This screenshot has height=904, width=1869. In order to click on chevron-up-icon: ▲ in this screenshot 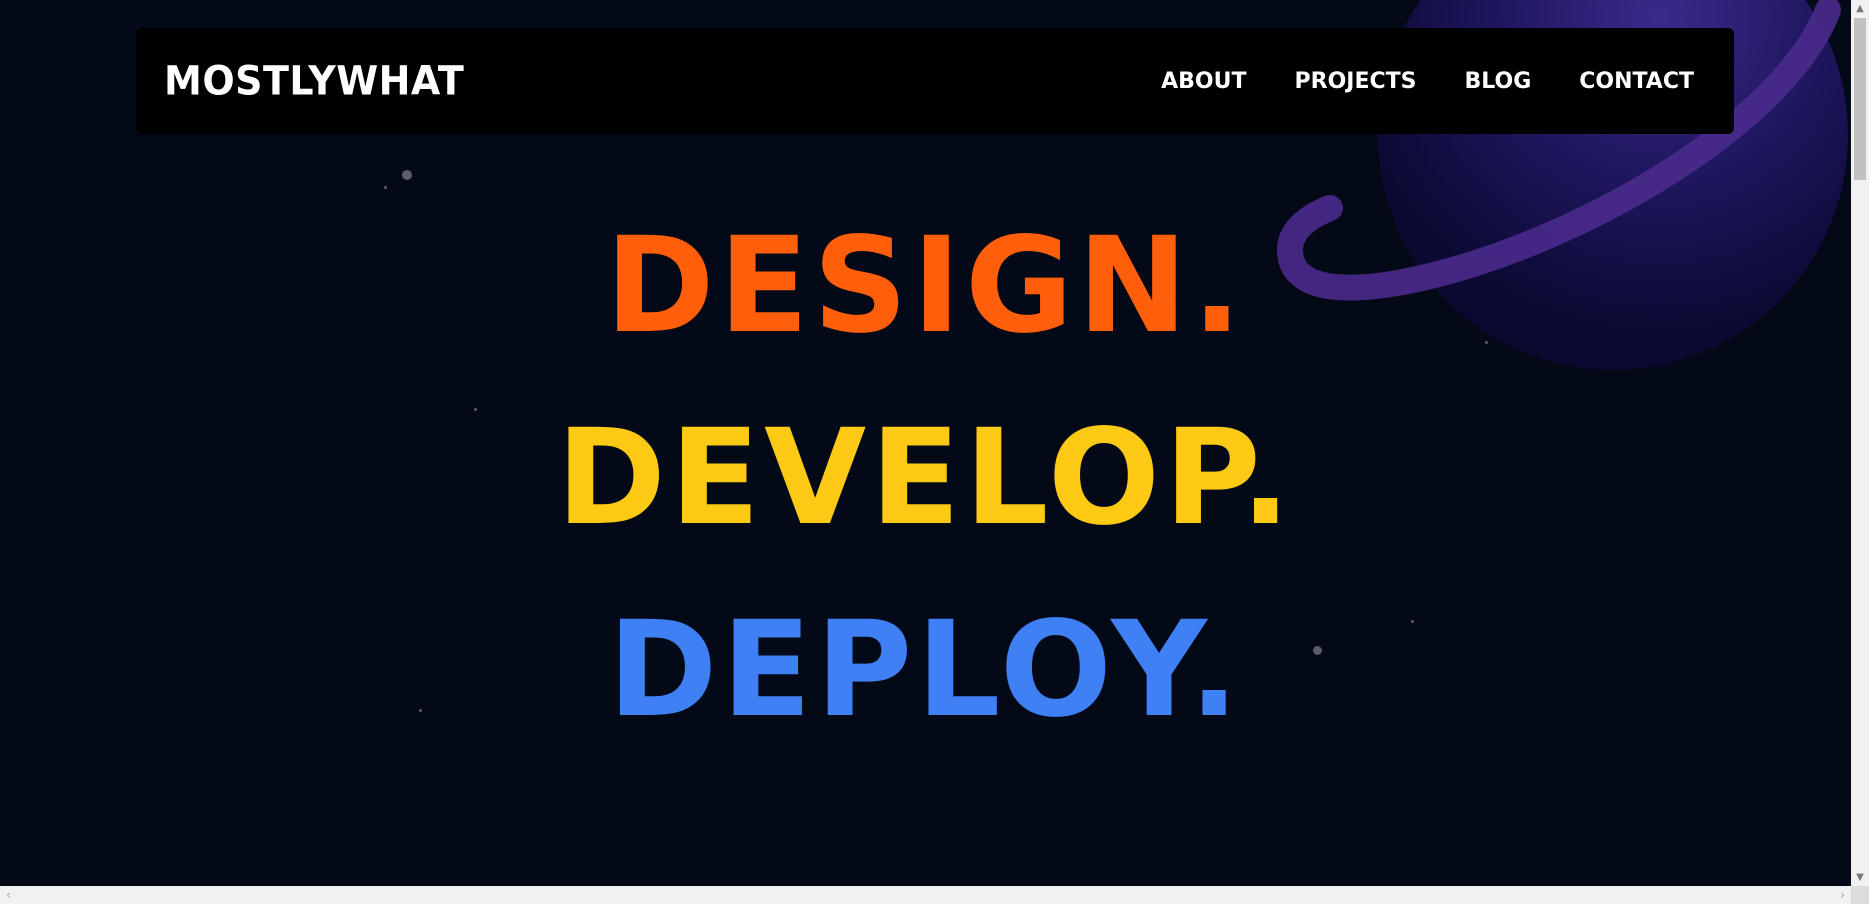, I will do `click(1860, 8)`.